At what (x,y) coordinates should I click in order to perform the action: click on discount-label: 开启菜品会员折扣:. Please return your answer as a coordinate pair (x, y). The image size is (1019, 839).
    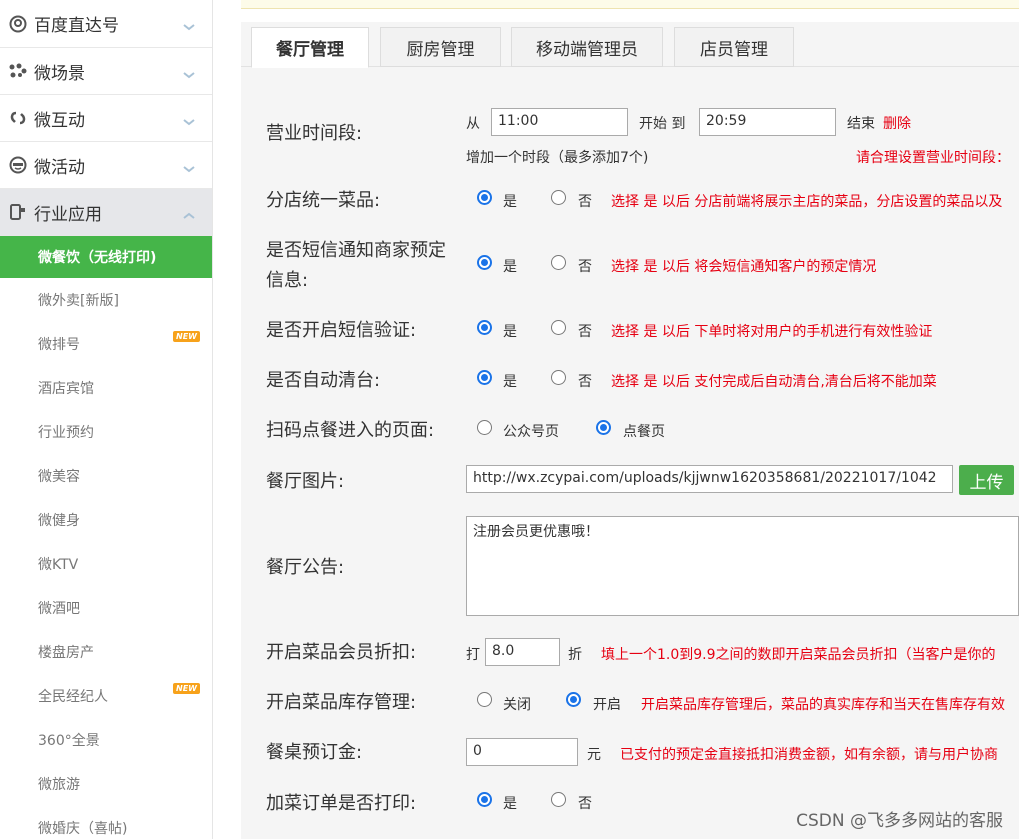
    Looking at the image, I should click on (341, 652).